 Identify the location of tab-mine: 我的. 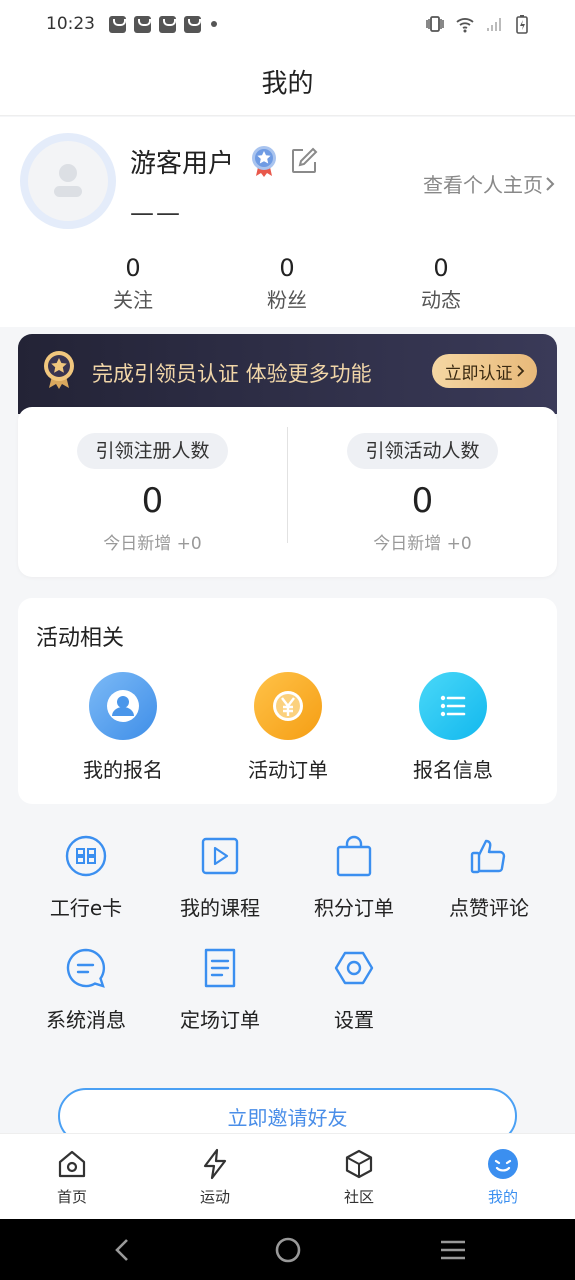
(503, 1176).